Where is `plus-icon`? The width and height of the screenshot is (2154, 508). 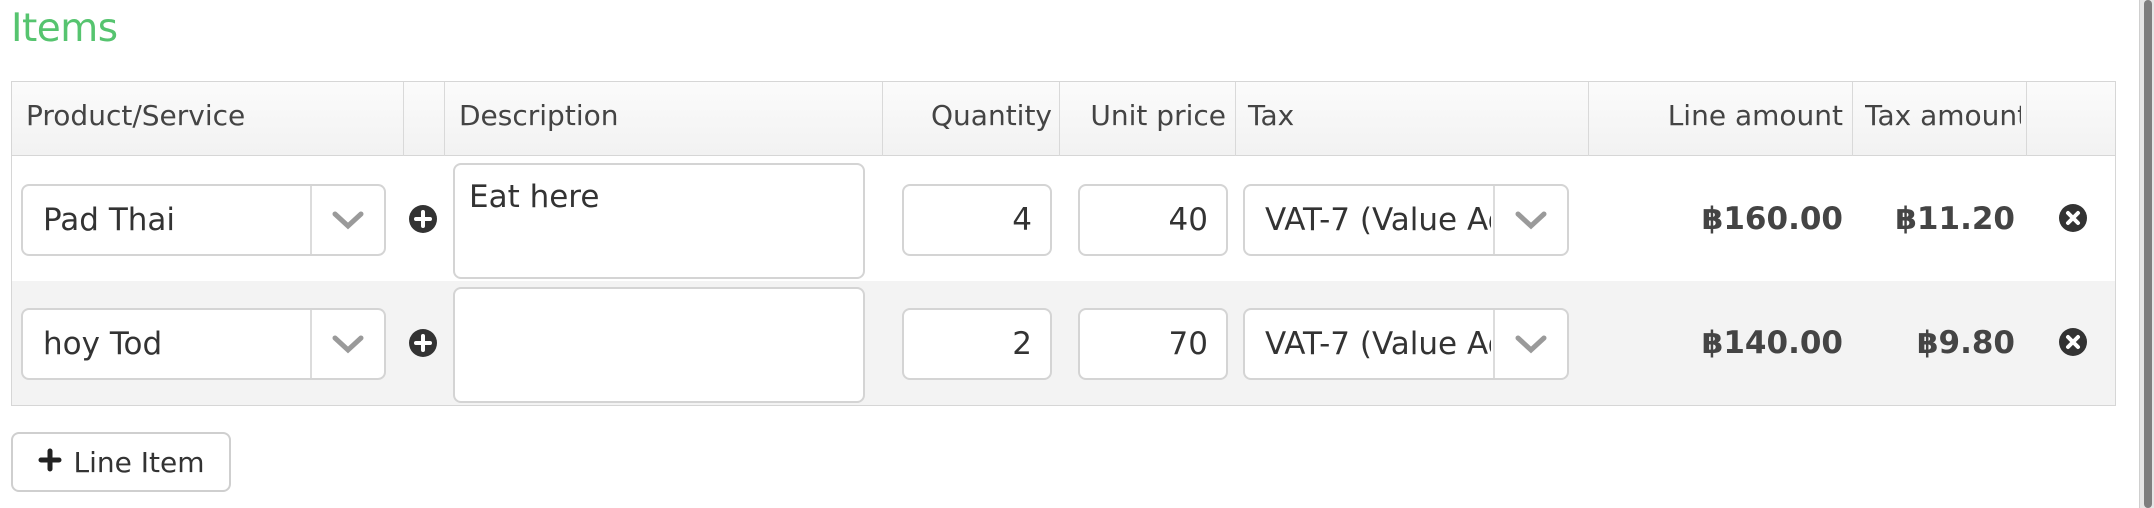 plus-icon is located at coordinates (50, 462).